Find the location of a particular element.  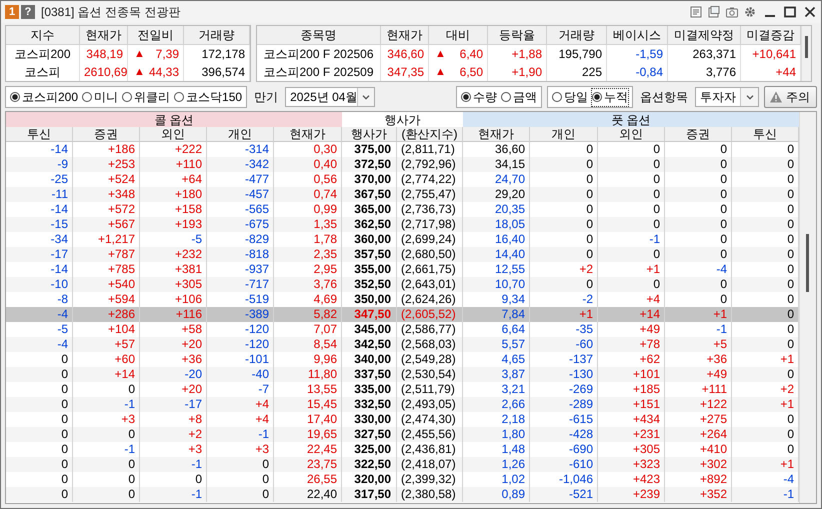

option-radio: 수량 is located at coordinates (479, 97).